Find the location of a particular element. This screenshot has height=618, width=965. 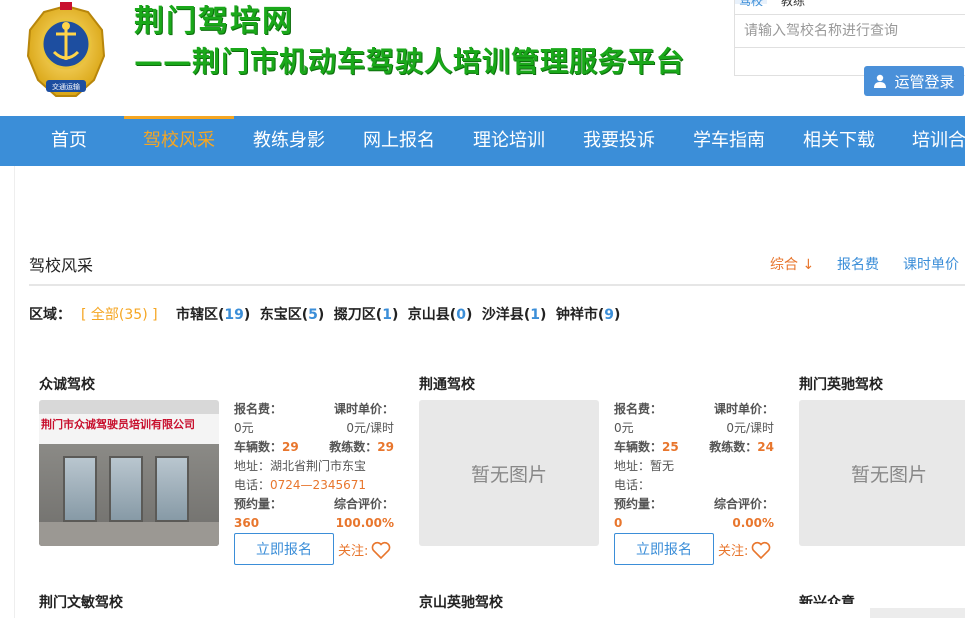

admin-login-label: 运管登录 is located at coordinates (924, 81).